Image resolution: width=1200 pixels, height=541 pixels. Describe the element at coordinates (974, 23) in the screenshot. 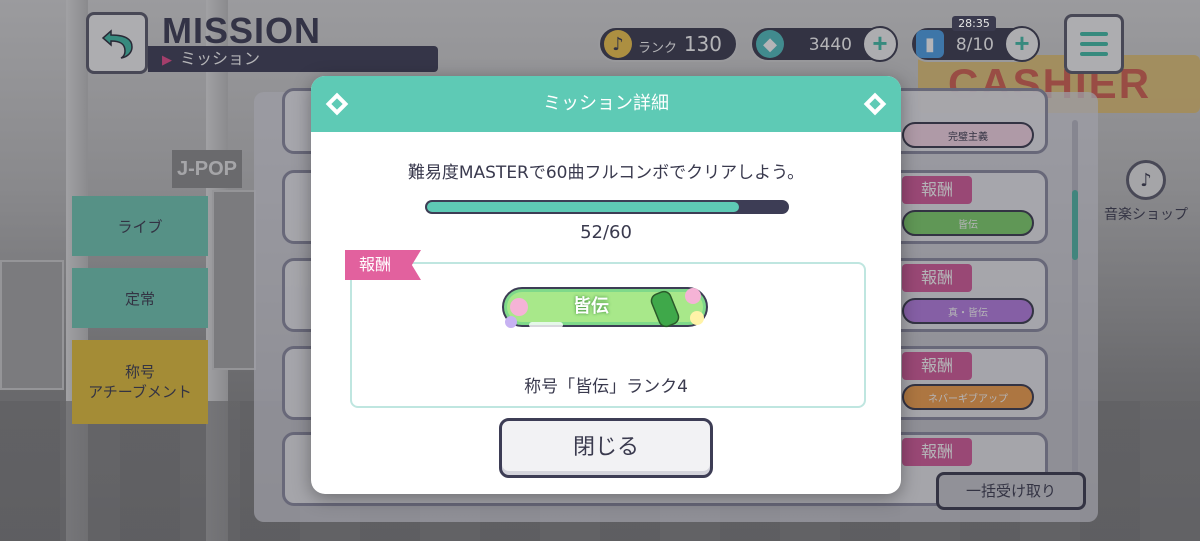

I see `stamina-timer: 28:35` at that location.